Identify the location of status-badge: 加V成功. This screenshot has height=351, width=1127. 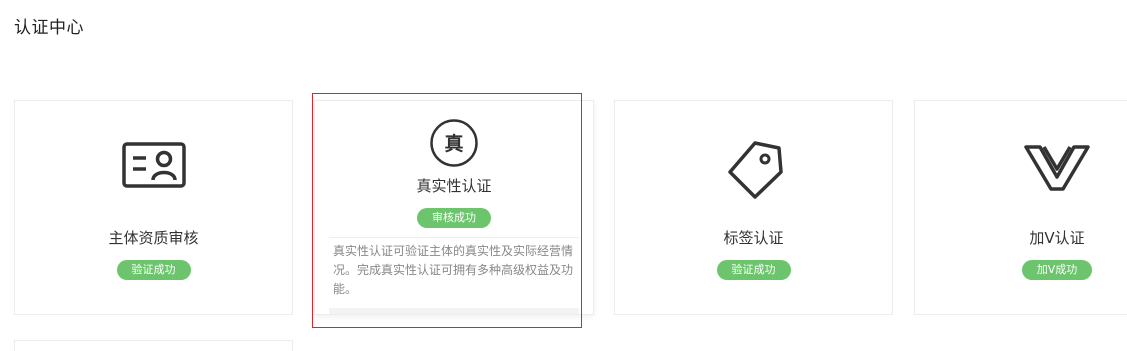
(1057, 270).